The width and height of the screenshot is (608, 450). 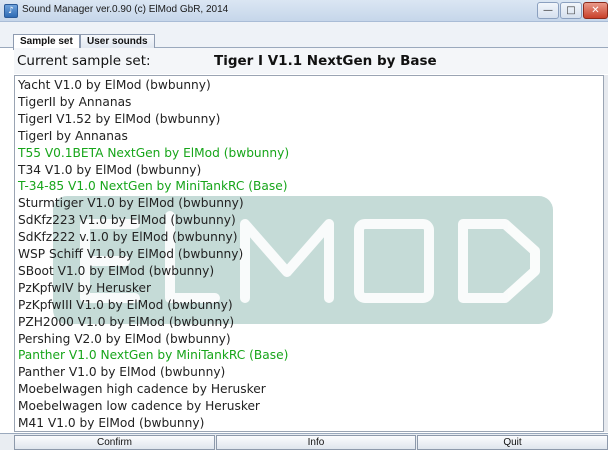 What do you see at coordinates (316, 442) in the screenshot?
I see `info-button: Info` at bounding box center [316, 442].